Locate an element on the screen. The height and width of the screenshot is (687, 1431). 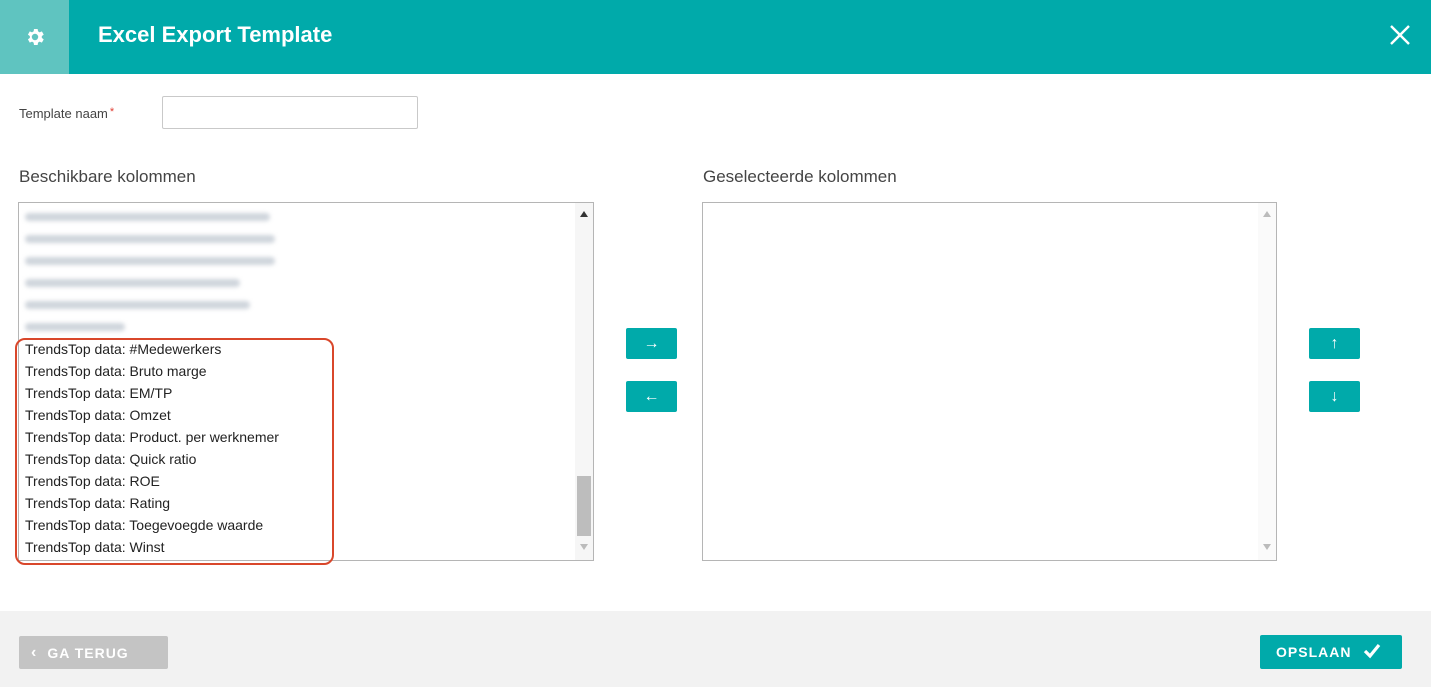
add-column-button: → is located at coordinates (651, 343).